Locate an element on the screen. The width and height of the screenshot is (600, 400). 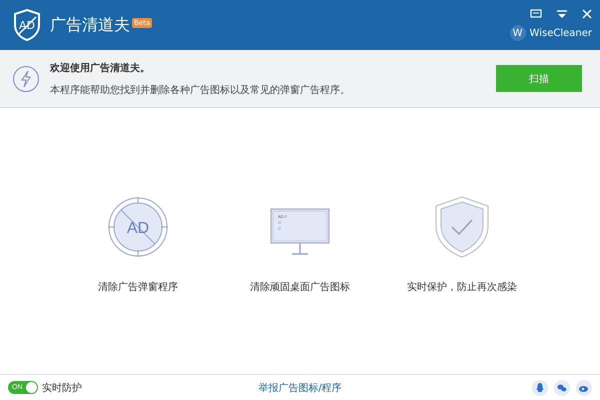
report-link: 举报广告图标/程序 is located at coordinates (300, 387).